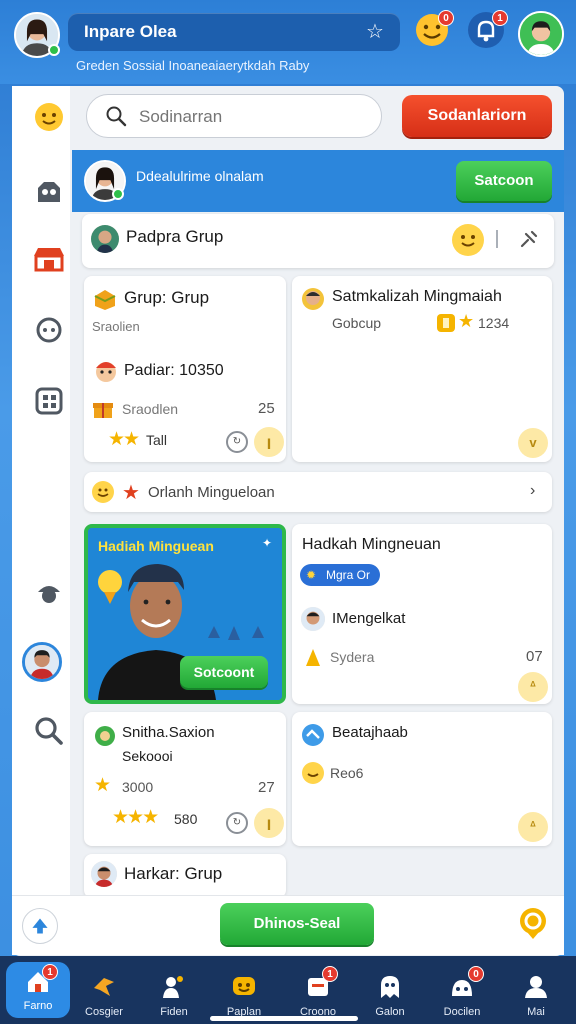 The width and height of the screenshot is (576, 1024). Describe the element at coordinates (130, 31) in the screenshot. I see `app-title: Inpare Olea` at that location.